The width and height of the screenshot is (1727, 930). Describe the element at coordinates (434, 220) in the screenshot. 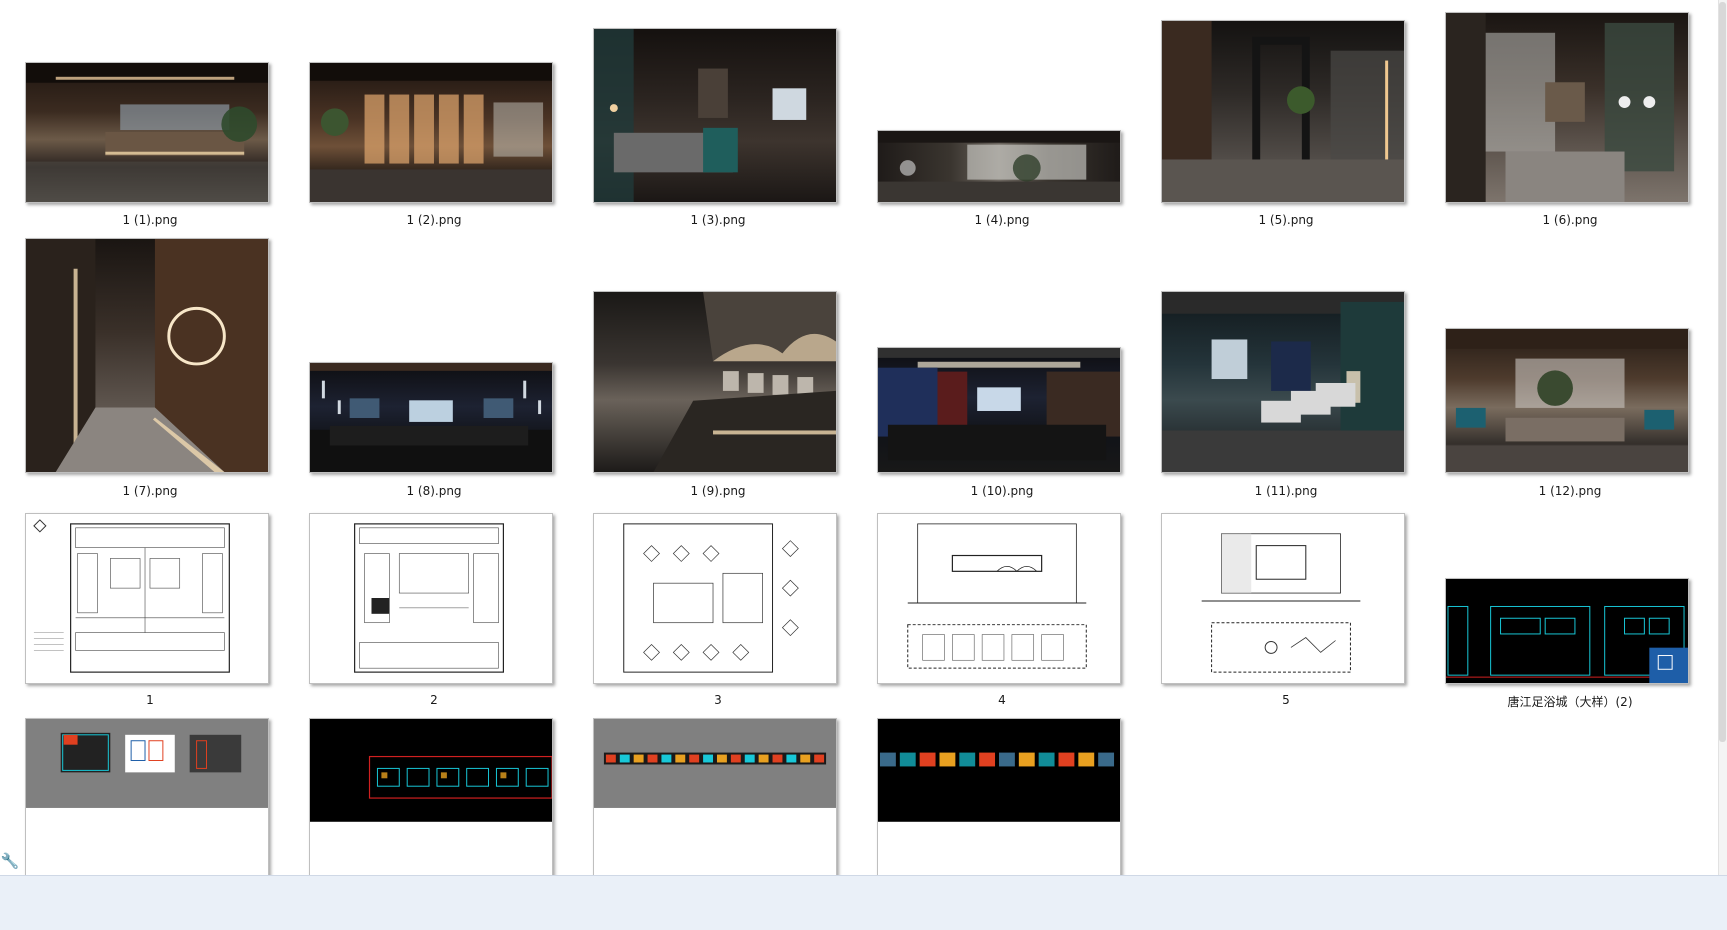

I see `file-name: 1 (2).png` at that location.